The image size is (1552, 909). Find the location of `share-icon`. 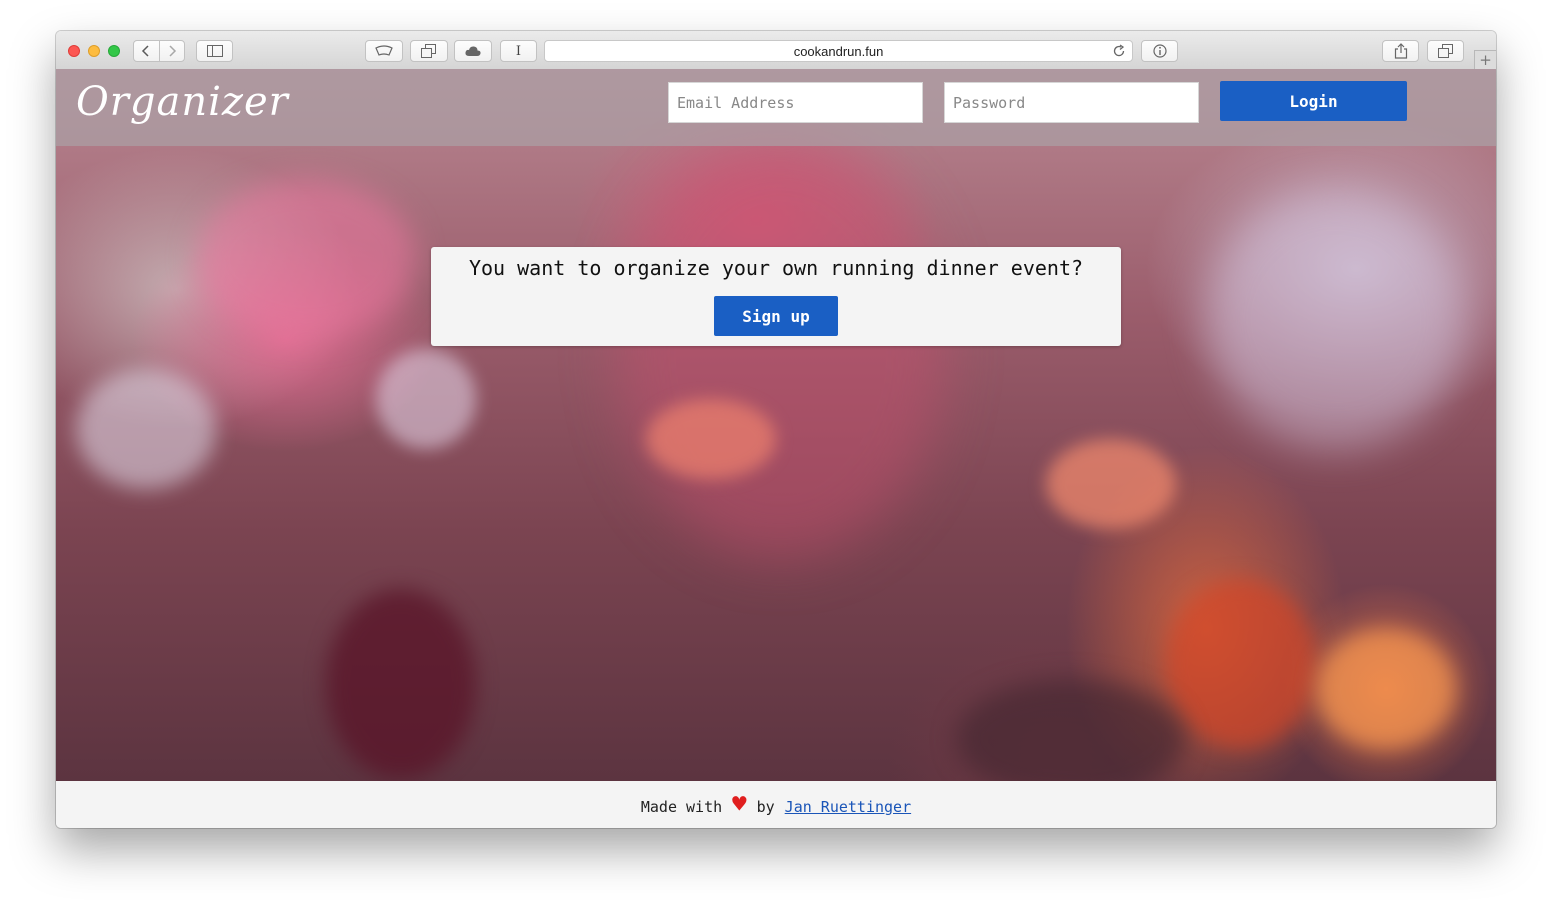

share-icon is located at coordinates (1400, 51).